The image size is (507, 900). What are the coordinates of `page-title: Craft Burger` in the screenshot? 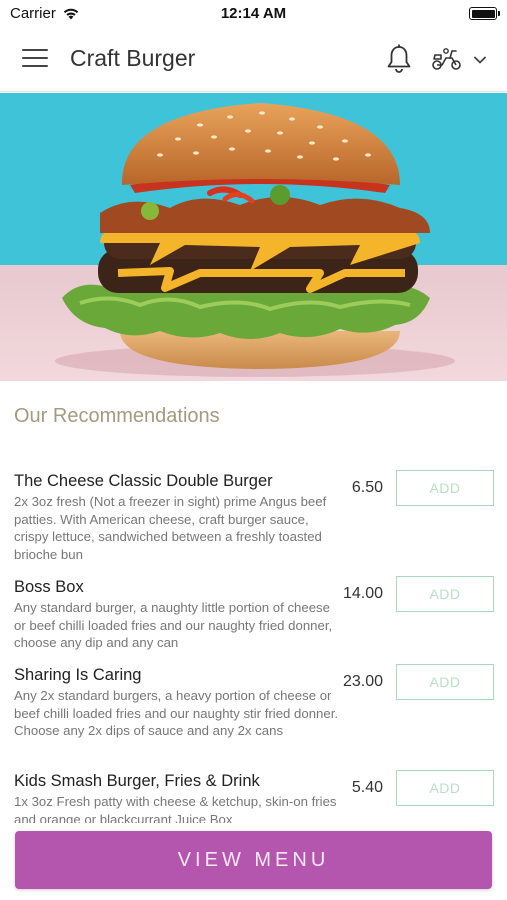 It's located at (133, 58).